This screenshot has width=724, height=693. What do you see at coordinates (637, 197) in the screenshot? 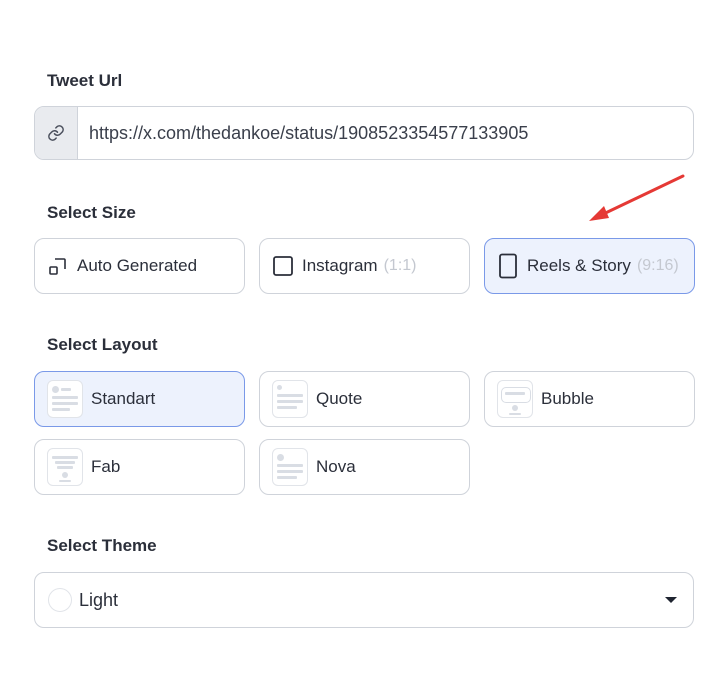
I see `annotation-arrow-icon` at bounding box center [637, 197].